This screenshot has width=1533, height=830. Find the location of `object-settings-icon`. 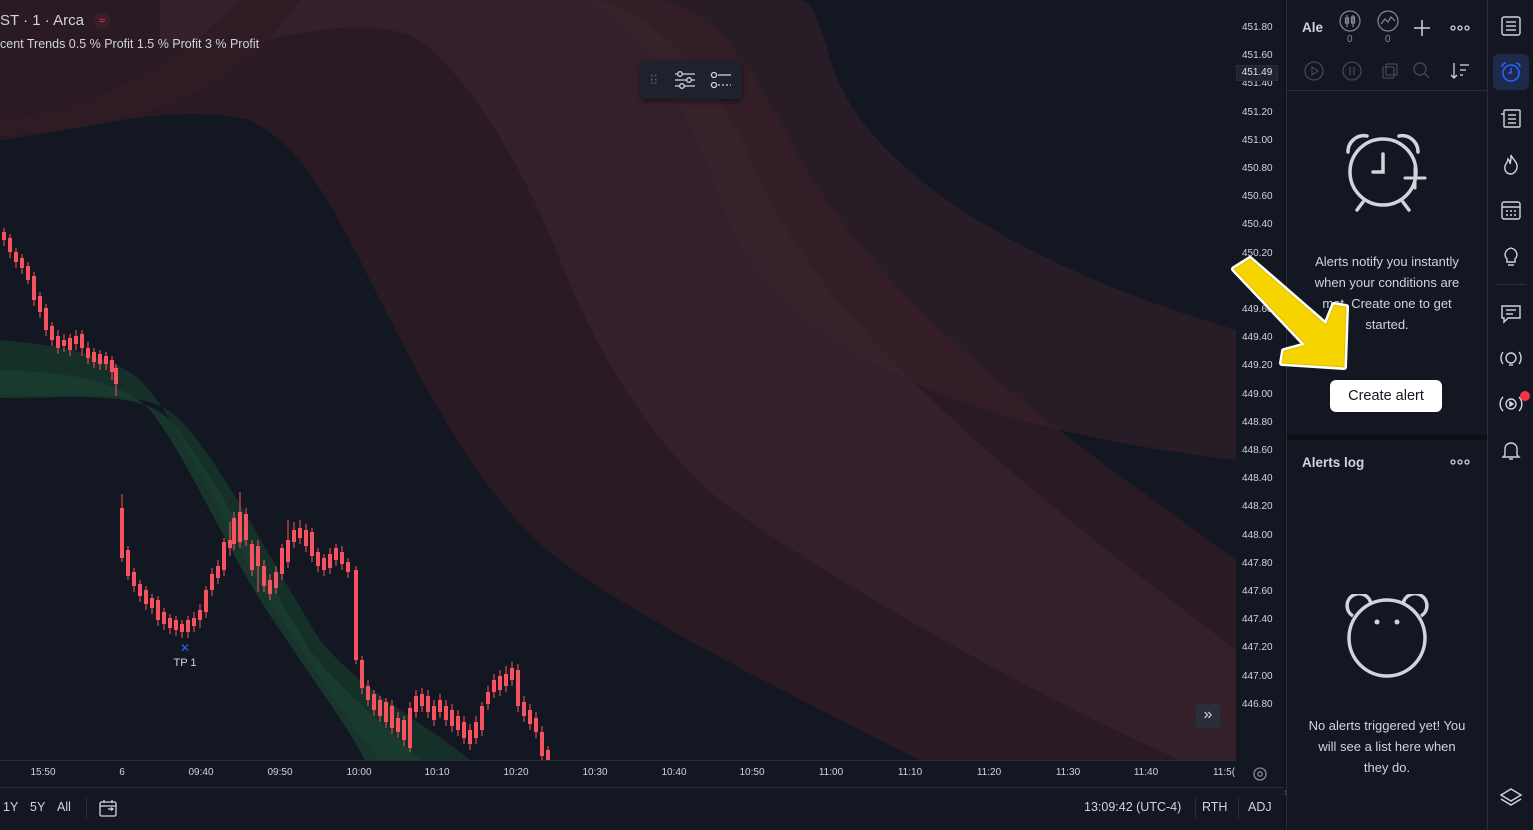

object-settings-icon is located at coordinates (685, 80).